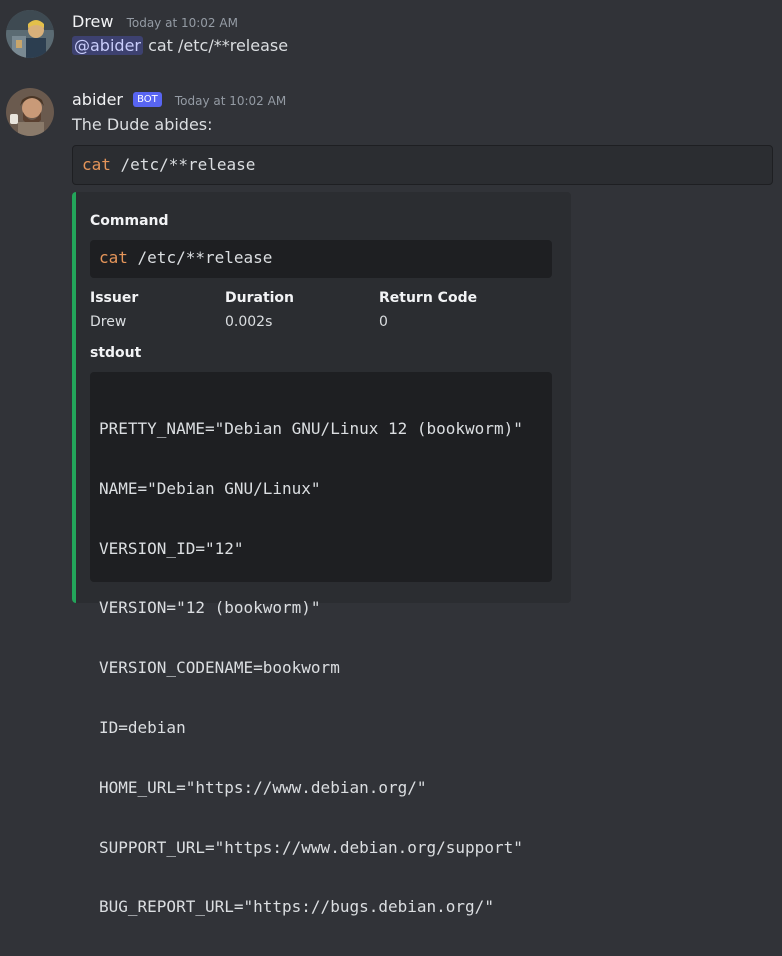  I want to click on avatar-abider, so click(30, 112).